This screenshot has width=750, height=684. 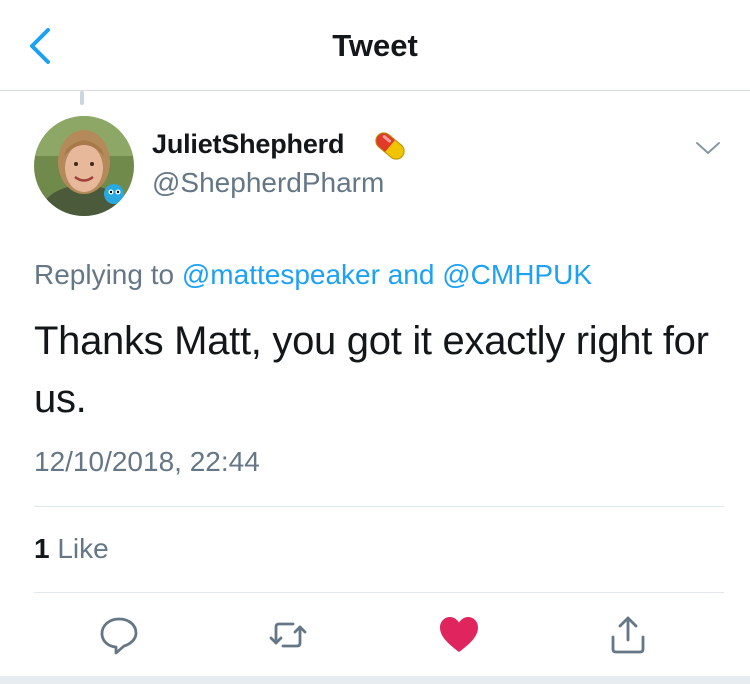 I want to click on avatar, so click(x=84, y=166).